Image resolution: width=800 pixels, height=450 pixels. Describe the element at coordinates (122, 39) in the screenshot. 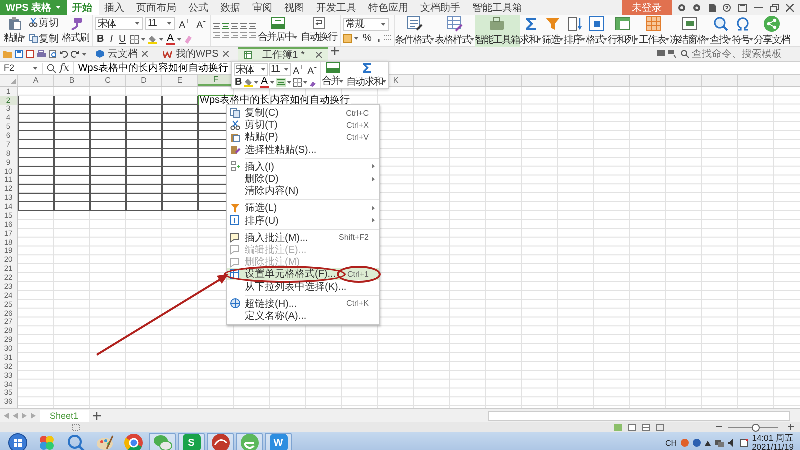

I see `text-style-button: U` at that location.